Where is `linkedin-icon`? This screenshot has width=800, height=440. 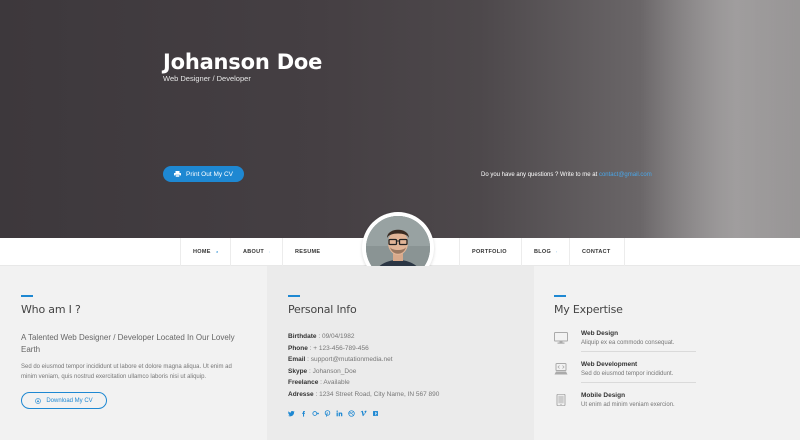 linkedin-icon is located at coordinates (339, 413).